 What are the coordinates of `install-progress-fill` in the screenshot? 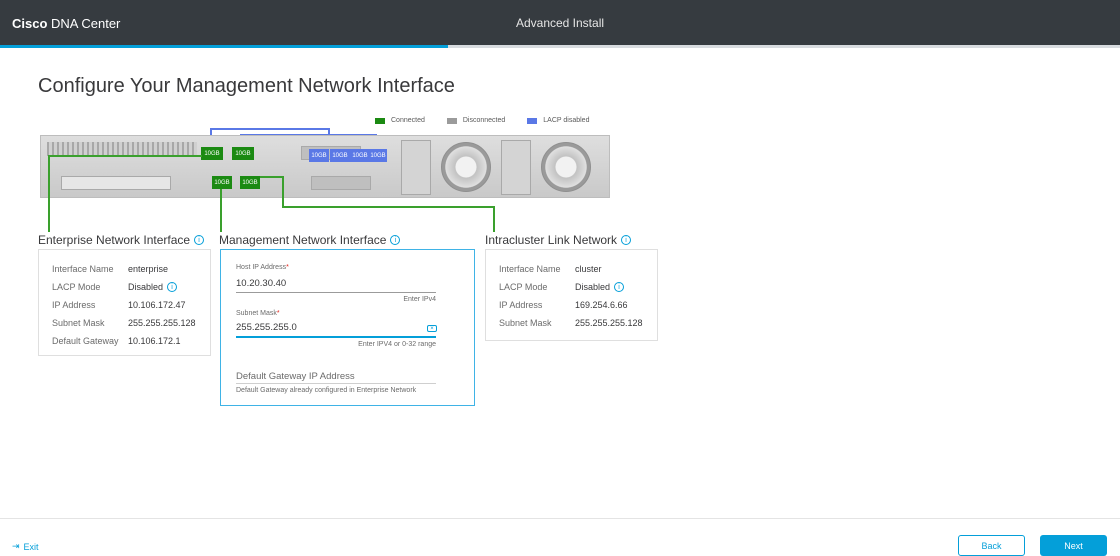 It's located at (224, 46).